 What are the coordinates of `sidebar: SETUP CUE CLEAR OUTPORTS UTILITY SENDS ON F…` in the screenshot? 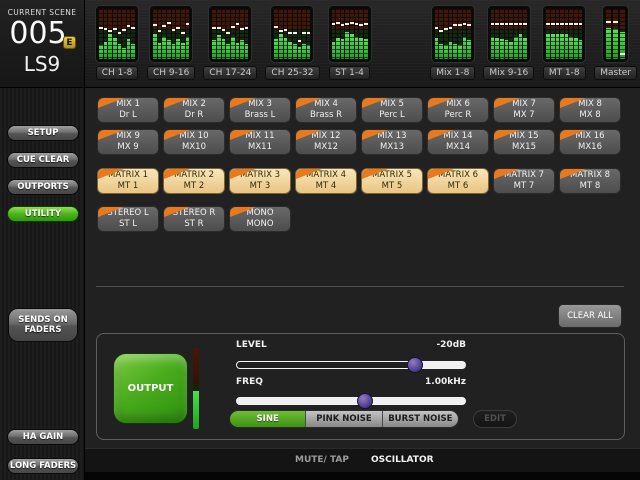 It's located at (42, 284).